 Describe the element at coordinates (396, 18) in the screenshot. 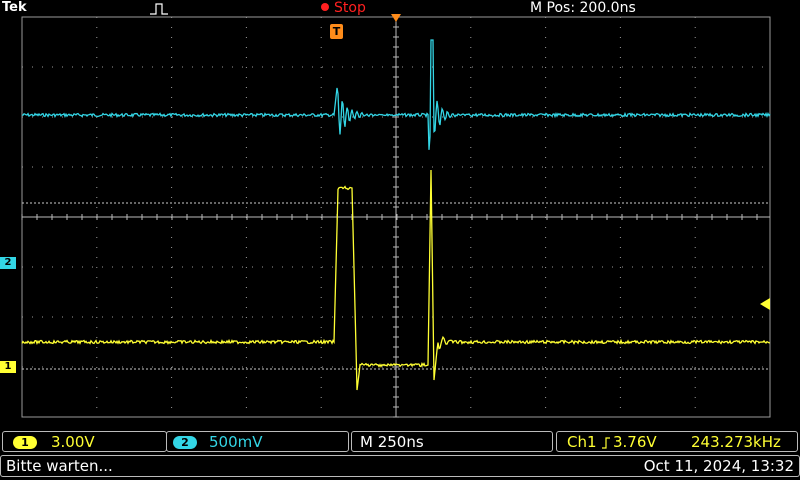

I see `trigger-position-marker-icon` at that location.